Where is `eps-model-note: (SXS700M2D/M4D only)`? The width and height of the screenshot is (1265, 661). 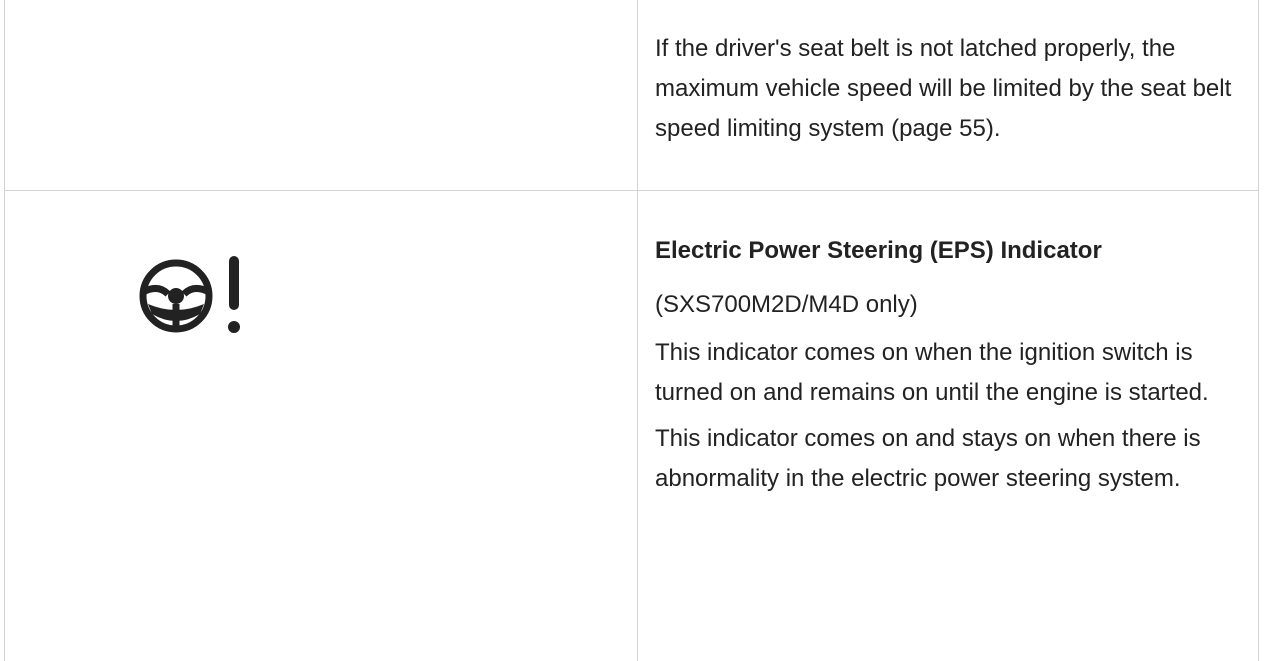
eps-model-note: (SXS700M2D/M4D only) is located at coordinates (786, 304).